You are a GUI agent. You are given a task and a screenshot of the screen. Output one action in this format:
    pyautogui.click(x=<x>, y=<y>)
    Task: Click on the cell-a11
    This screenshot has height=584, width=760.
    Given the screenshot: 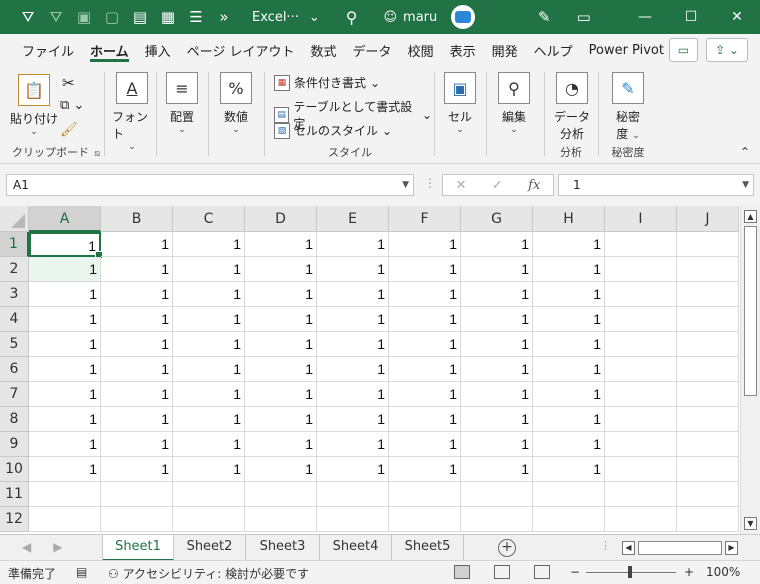 What is the action you would take?
    pyautogui.click(x=65, y=494)
    